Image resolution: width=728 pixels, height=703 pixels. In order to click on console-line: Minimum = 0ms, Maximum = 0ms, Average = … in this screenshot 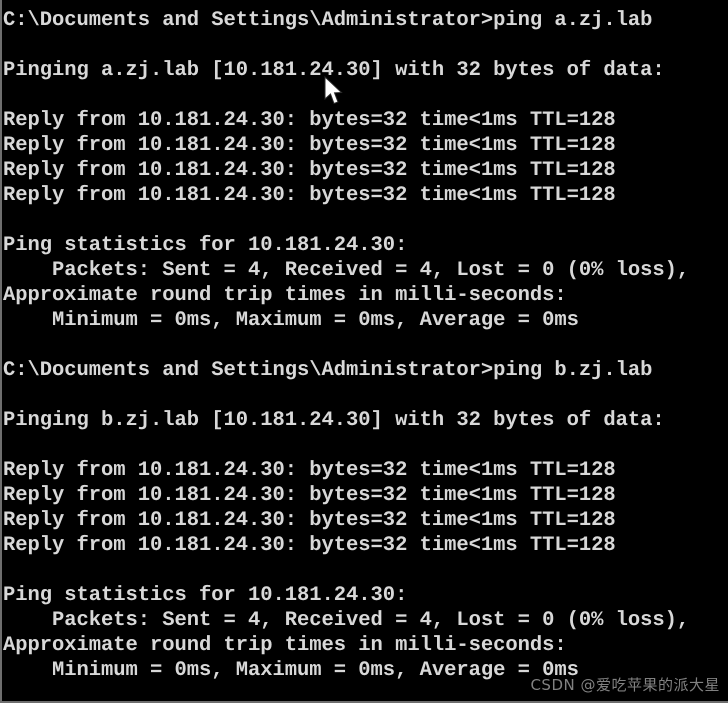, I will do `click(291, 320)`.